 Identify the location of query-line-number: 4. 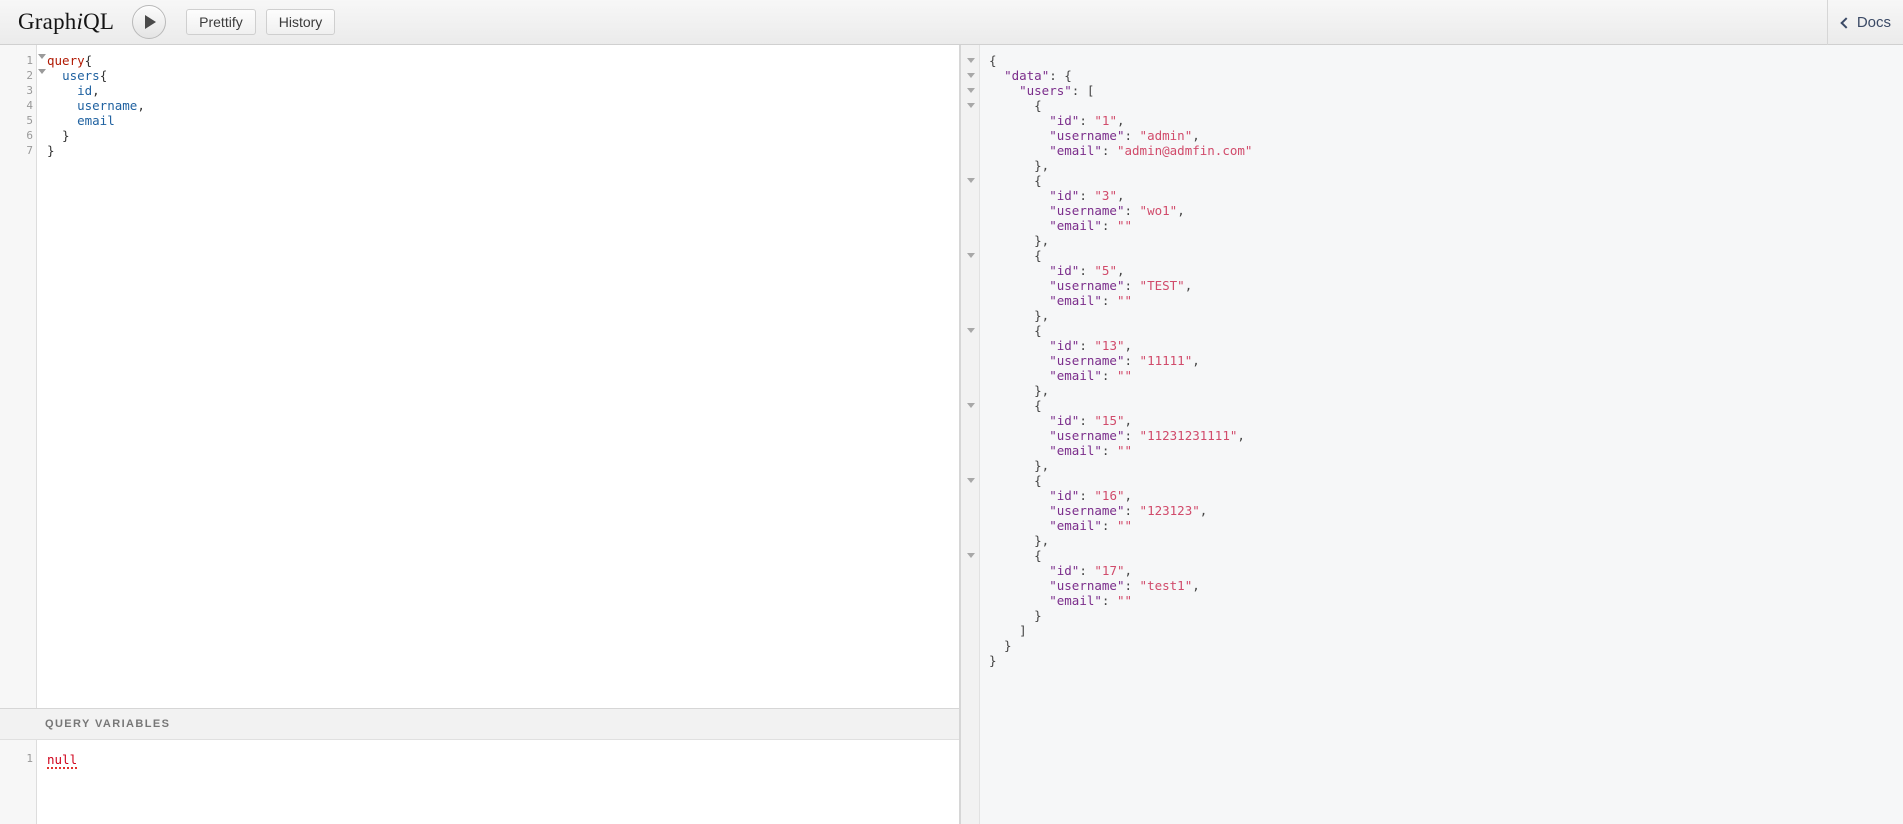
(29, 105).